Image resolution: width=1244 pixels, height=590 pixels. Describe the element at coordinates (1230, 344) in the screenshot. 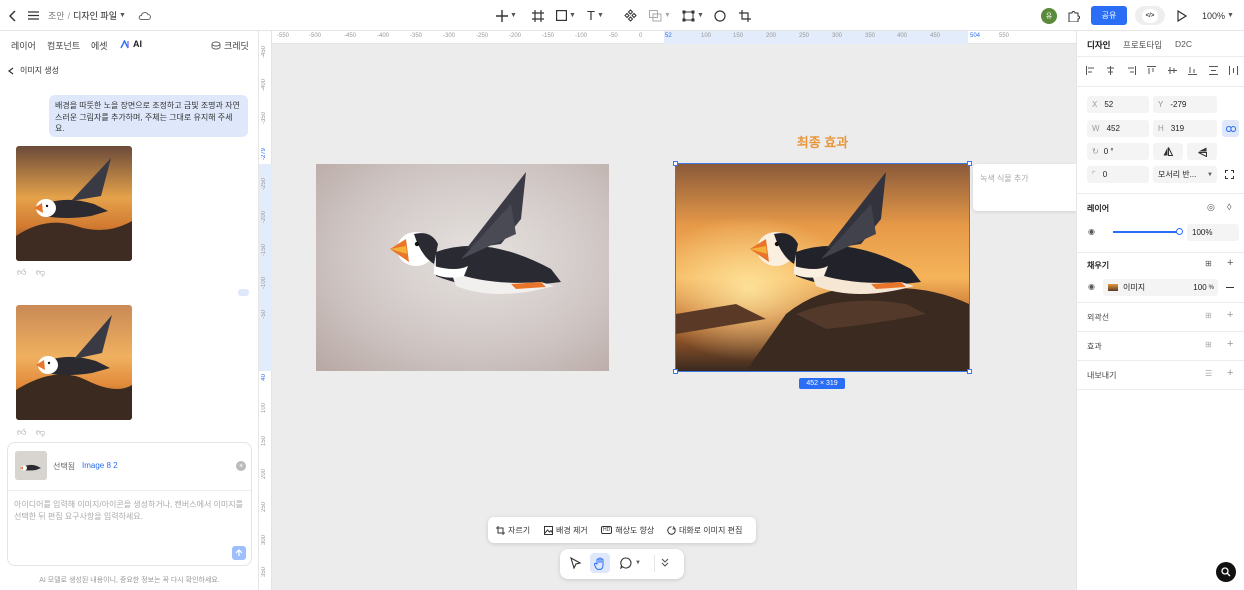

I see `add-effect-icon: +` at that location.